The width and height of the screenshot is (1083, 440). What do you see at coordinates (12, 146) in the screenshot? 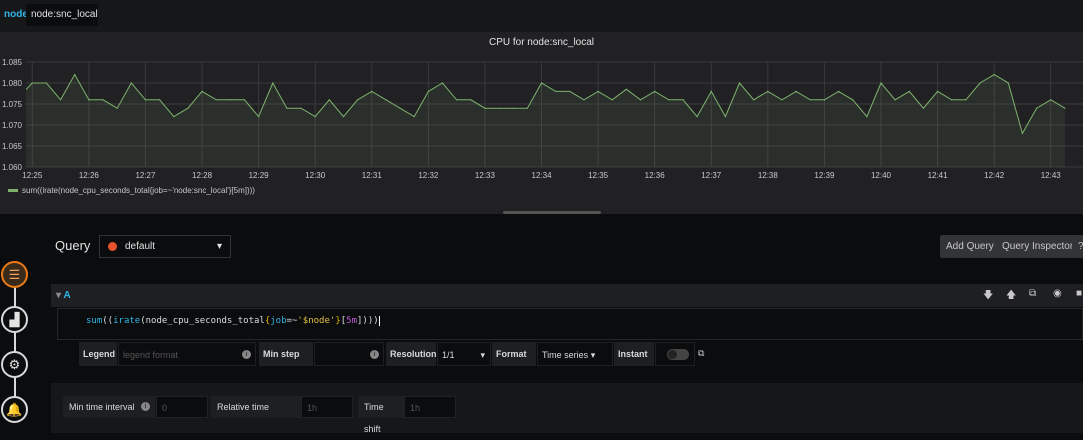
I see `y-tick-label: 1.065` at bounding box center [12, 146].